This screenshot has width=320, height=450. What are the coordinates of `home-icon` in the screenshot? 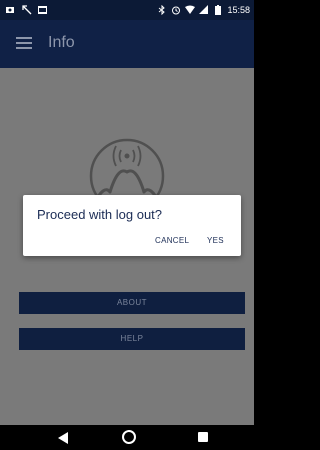 It's located at (129, 437).